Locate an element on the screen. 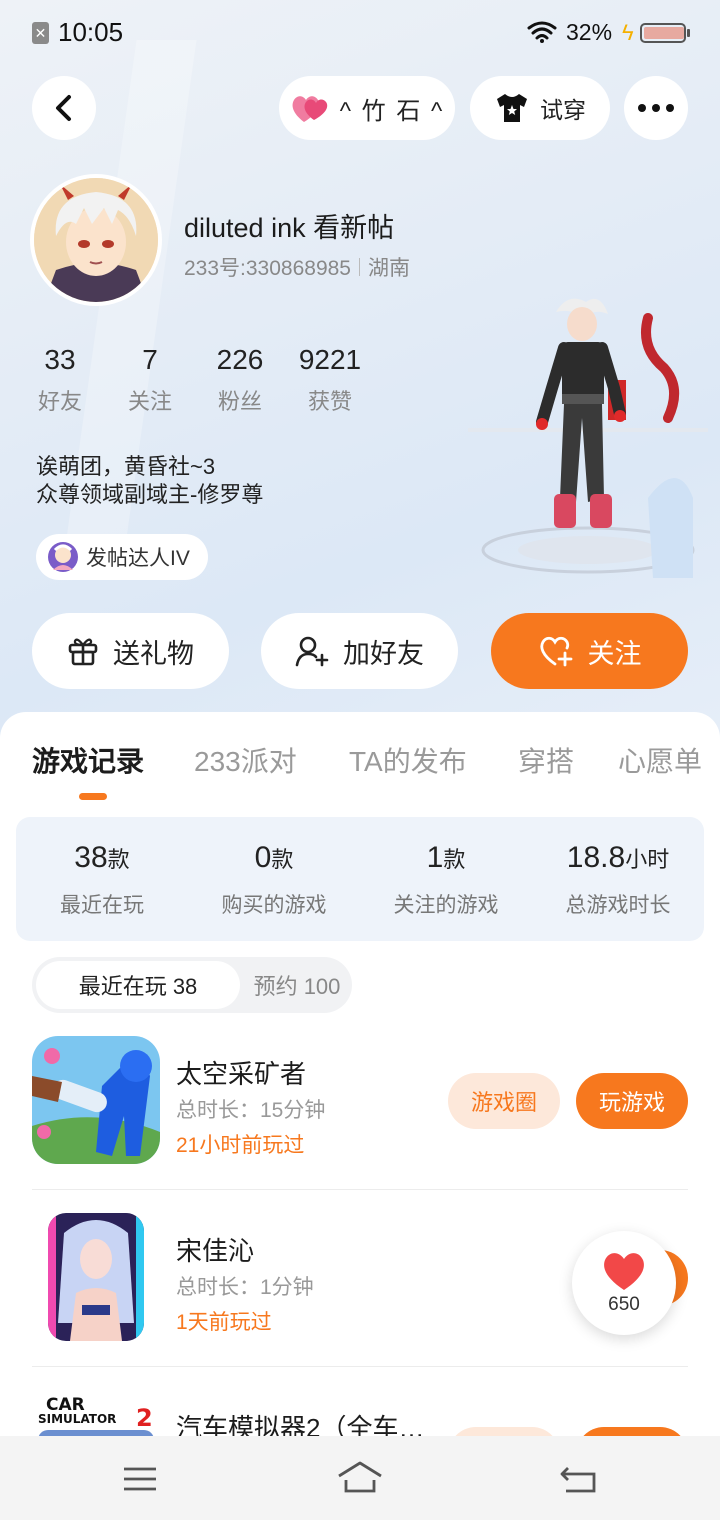 The image size is (720, 1520). summary-label: 总游戏时长 is located at coordinates (618, 905).